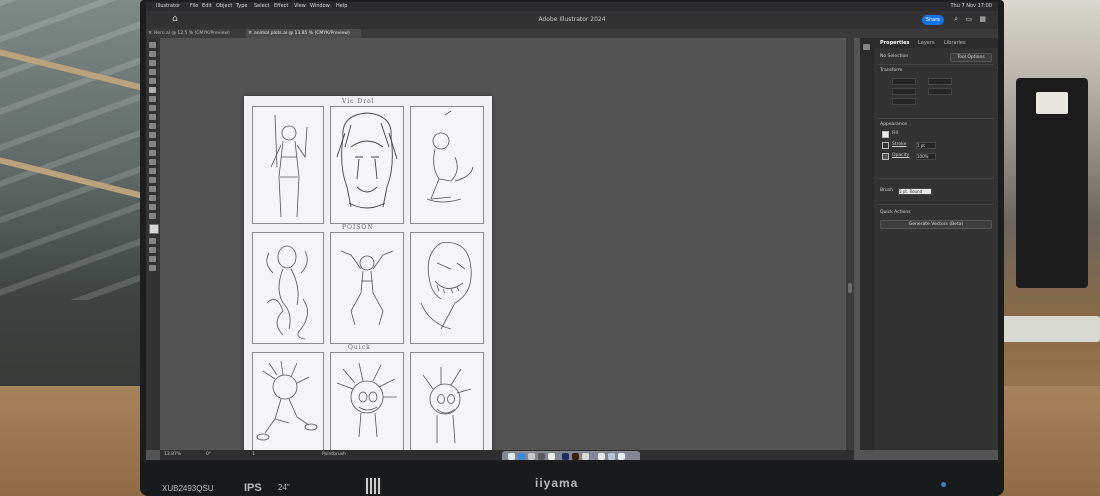  I want to click on y-field, so click(904, 91).